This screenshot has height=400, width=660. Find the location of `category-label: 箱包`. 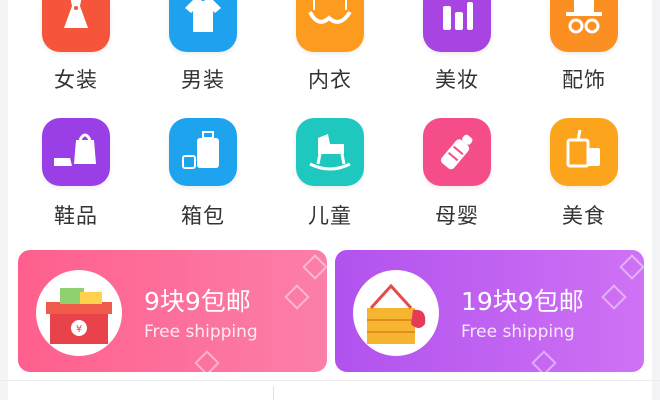

category-label: 箱包 is located at coordinates (203, 216).